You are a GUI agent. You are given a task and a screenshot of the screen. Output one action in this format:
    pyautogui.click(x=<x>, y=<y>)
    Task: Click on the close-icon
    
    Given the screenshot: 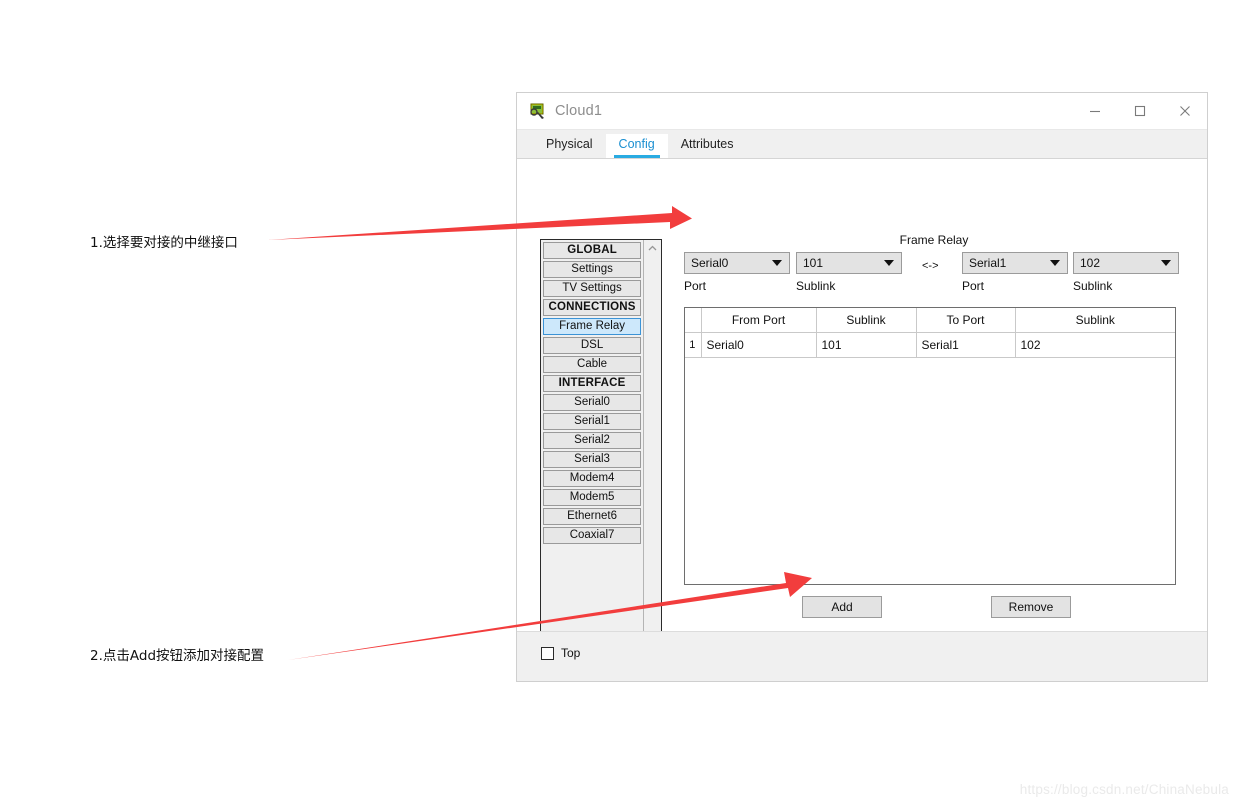 What is the action you would take?
    pyautogui.click(x=1184, y=111)
    